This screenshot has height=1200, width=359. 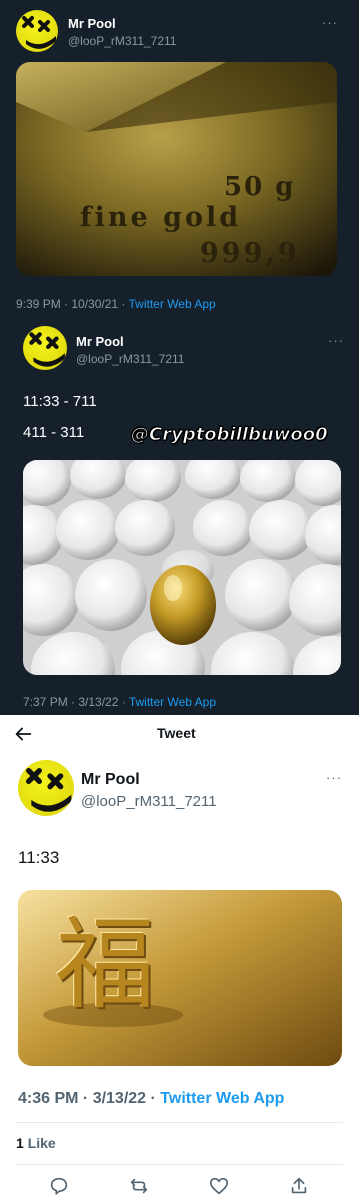 I want to click on watermark-text: @Cryptobillbuwoo0, so click(x=230, y=435).